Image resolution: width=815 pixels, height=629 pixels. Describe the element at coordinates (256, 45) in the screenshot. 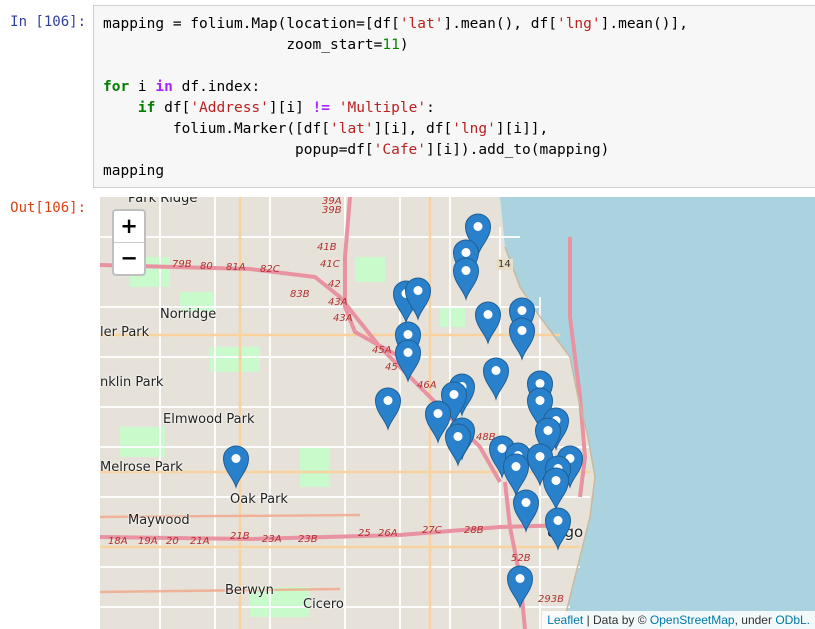

I see `code-line-2: zoom_start=11)` at that location.